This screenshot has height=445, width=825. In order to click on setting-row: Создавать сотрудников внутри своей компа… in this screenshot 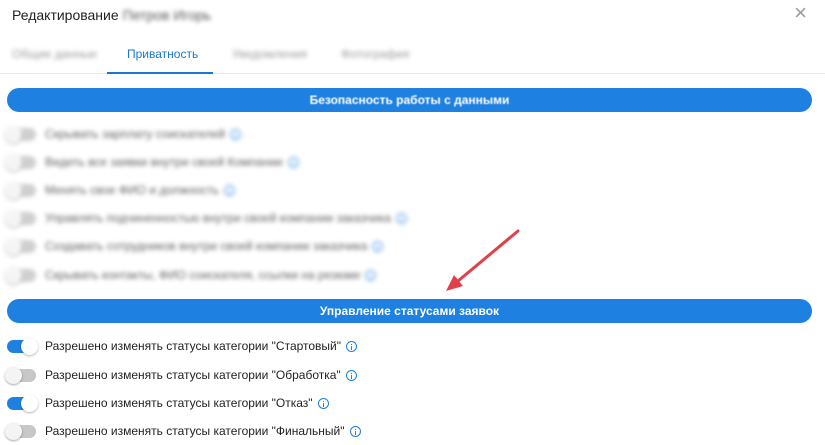, I will do `click(194, 246)`.